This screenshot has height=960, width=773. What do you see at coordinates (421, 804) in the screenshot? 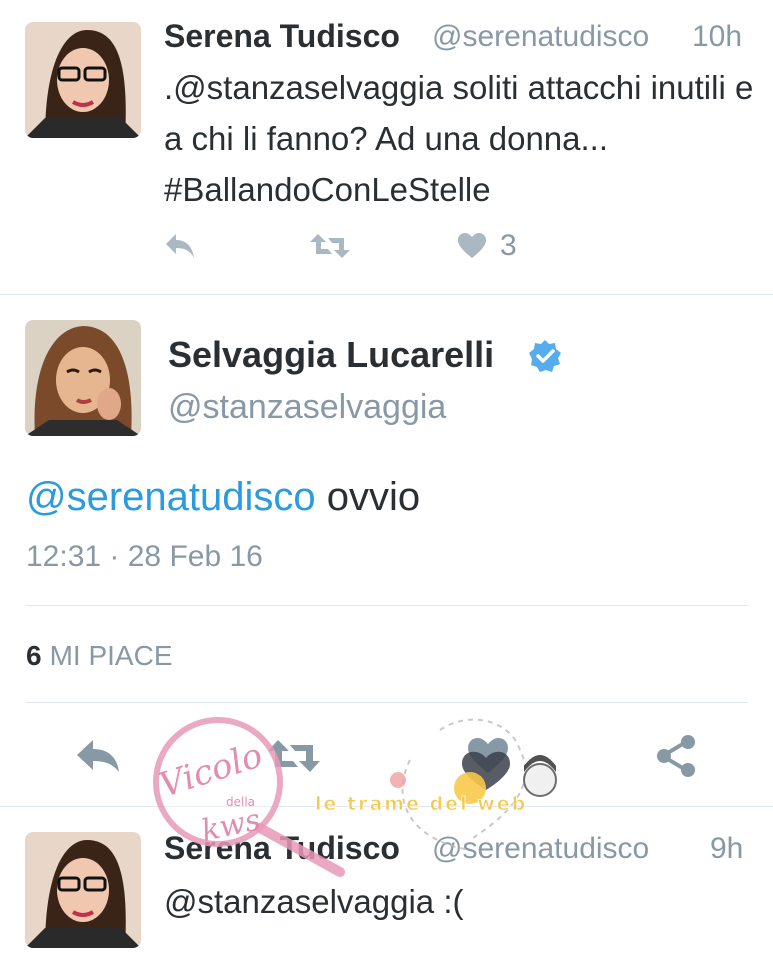
I see `watermark-banner: le trame del web` at bounding box center [421, 804].